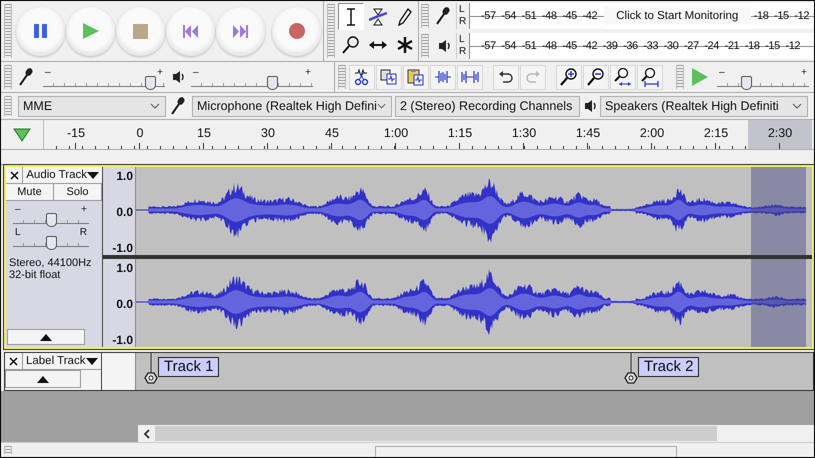 The width and height of the screenshot is (815, 458). Describe the element at coordinates (140, 31) in the screenshot. I see `stop-icon` at that location.